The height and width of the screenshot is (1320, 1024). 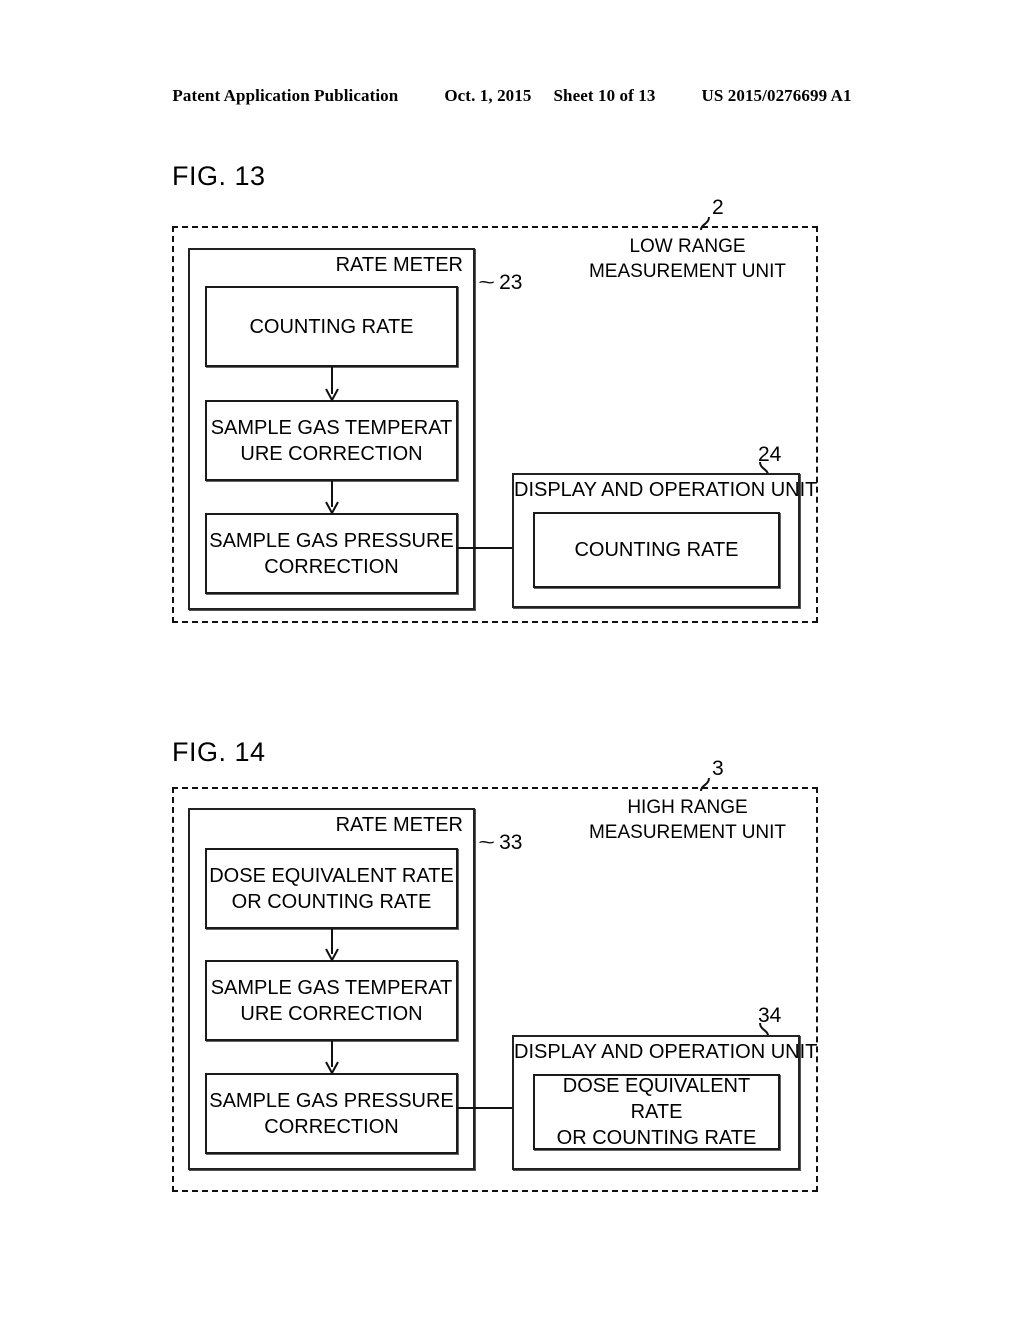 I want to click on process-box-pressure-correction-13: SAMPLE GAS PRESSURE CORRECTION, so click(x=331, y=553).